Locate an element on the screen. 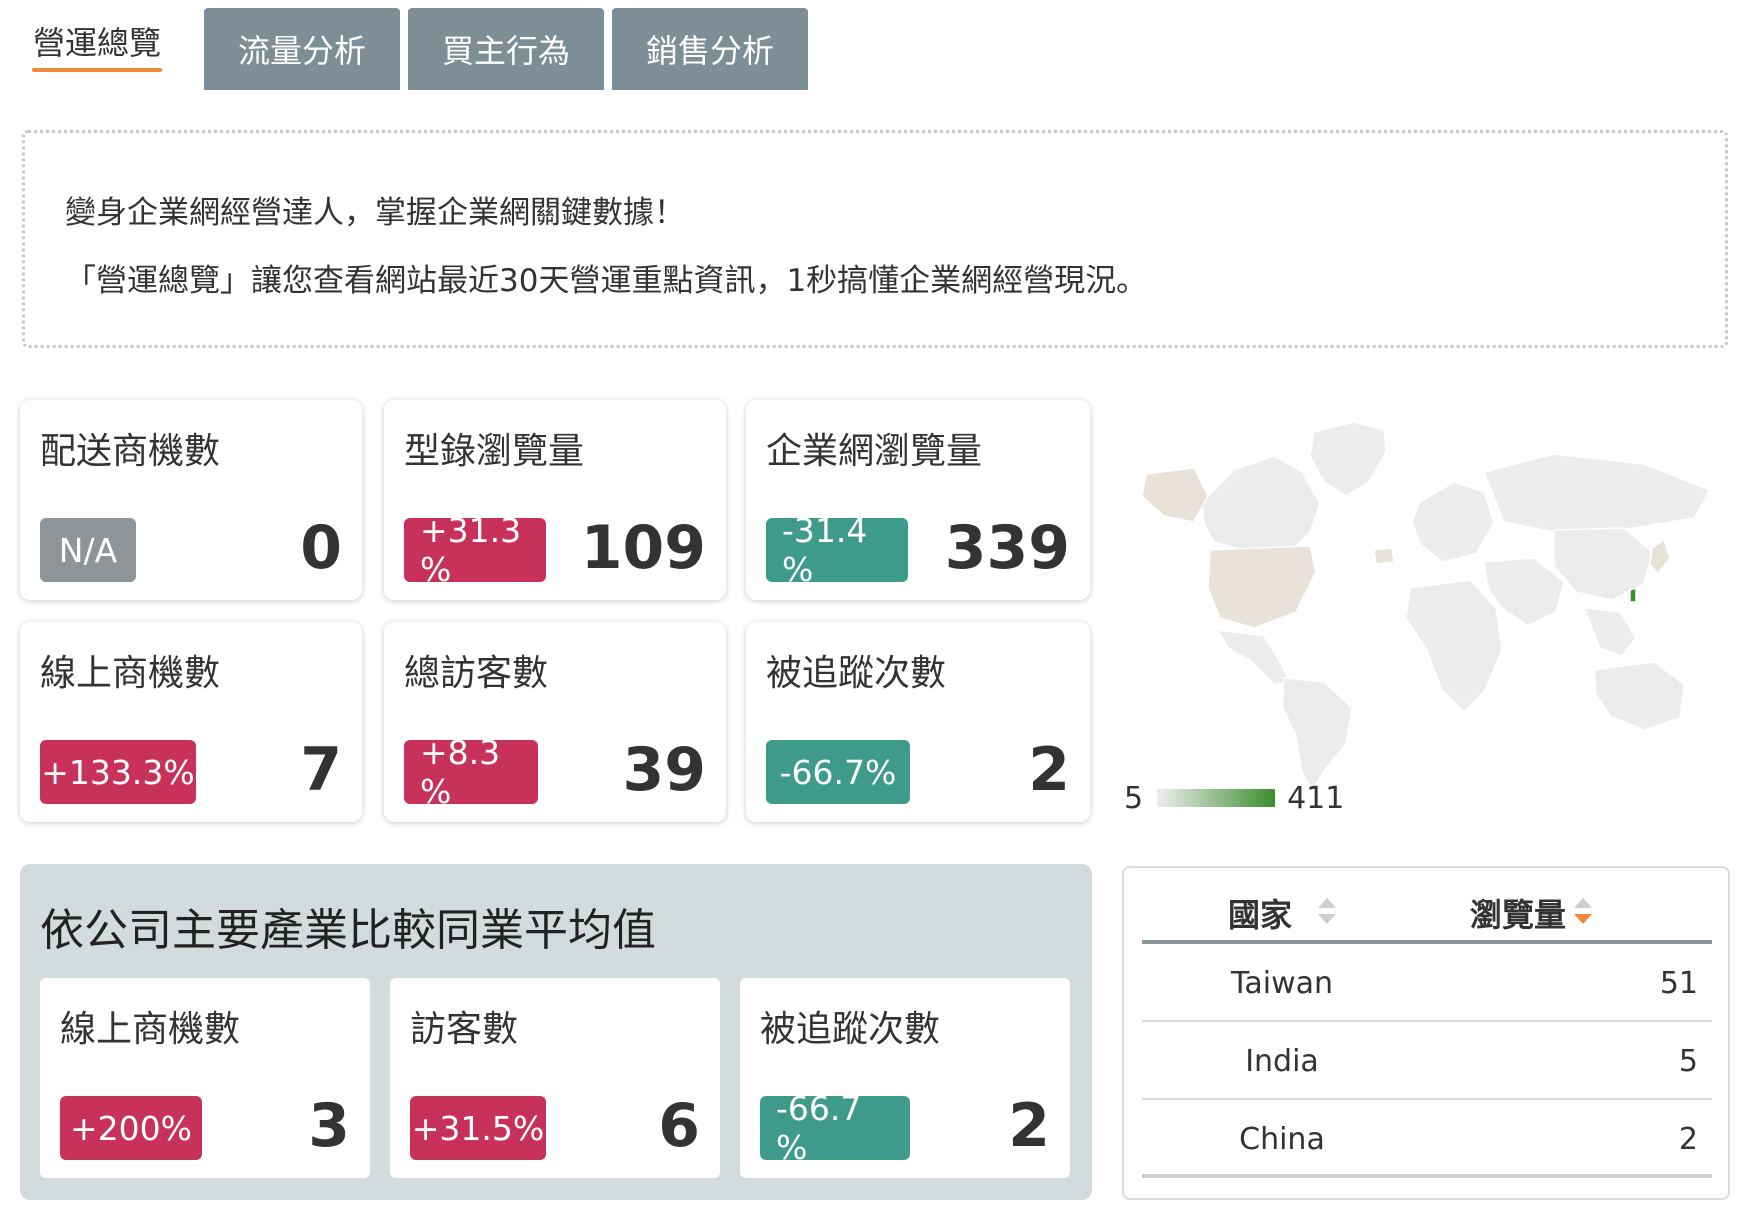 The height and width of the screenshot is (1222, 1750). country-views-table: 國家 瀏覽量 Taiwan 51 India 5 China 2 is located at coordinates (1426, 1033).